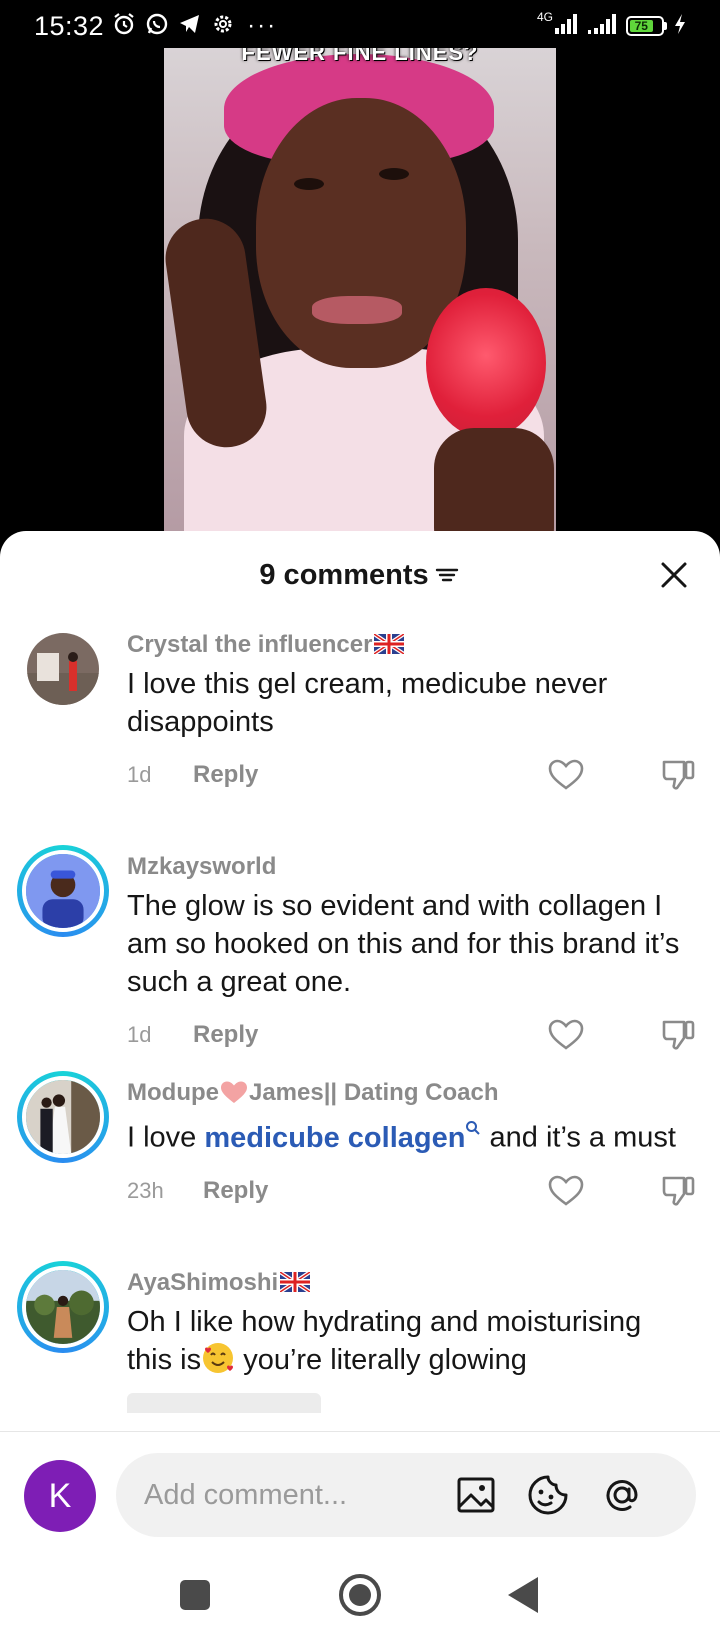 The width and height of the screenshot is (720, 1650). What do you see at coordinates (234, 1092) in the screenshot?
I see `heart-emoji-icon` at bounding box center [234, 1092].